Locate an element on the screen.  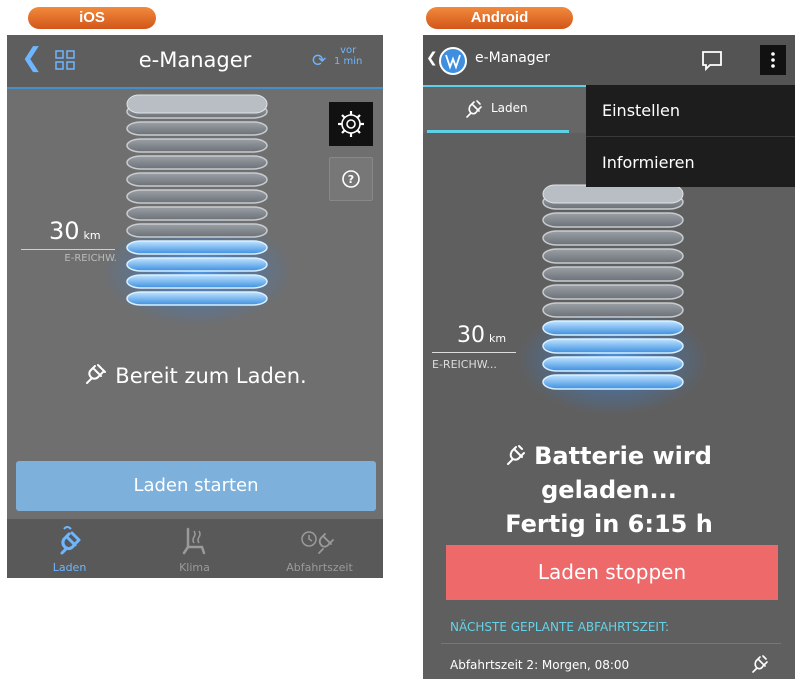
ios-header: ❮ e-Manager ⟳ vor 1 min is located at coordinates (195, 62).